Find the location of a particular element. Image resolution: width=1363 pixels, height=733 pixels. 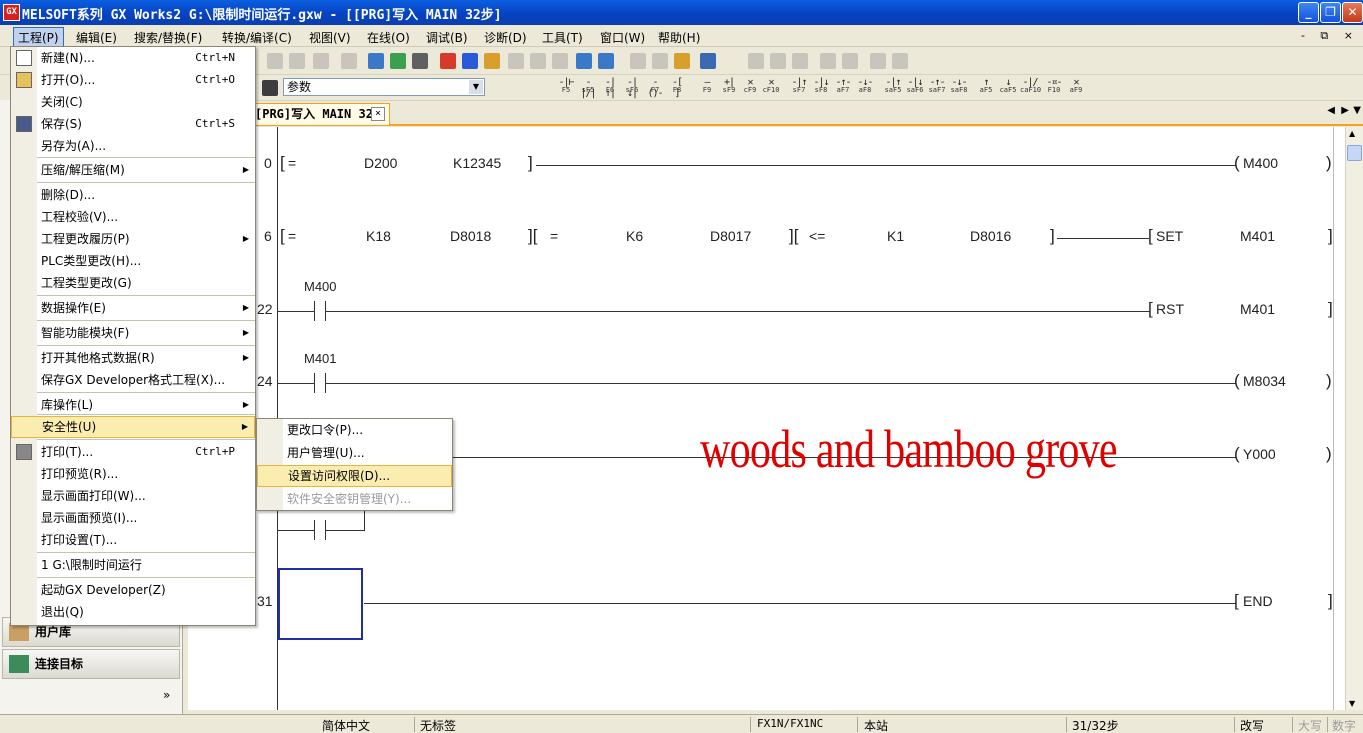

monitor-stop-icon is located at coordinates (538, 61).